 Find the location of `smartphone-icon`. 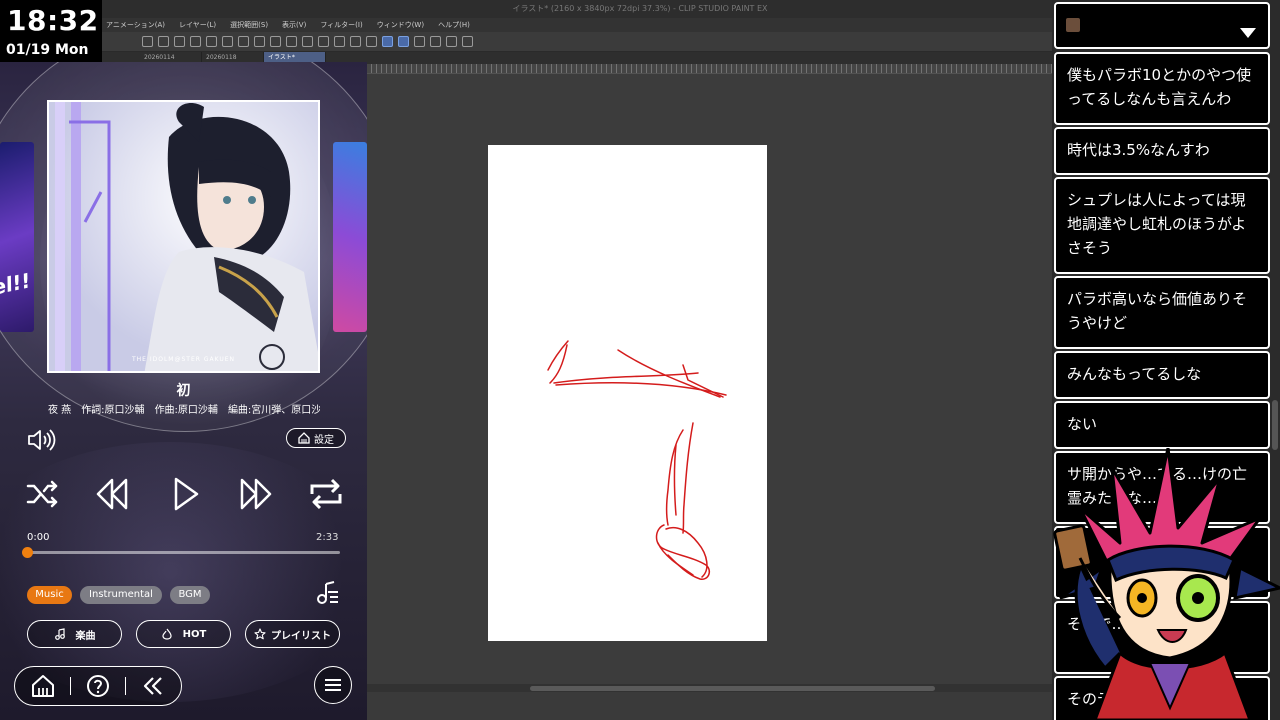

smartphone-icon is located at coordinates (451, 41).